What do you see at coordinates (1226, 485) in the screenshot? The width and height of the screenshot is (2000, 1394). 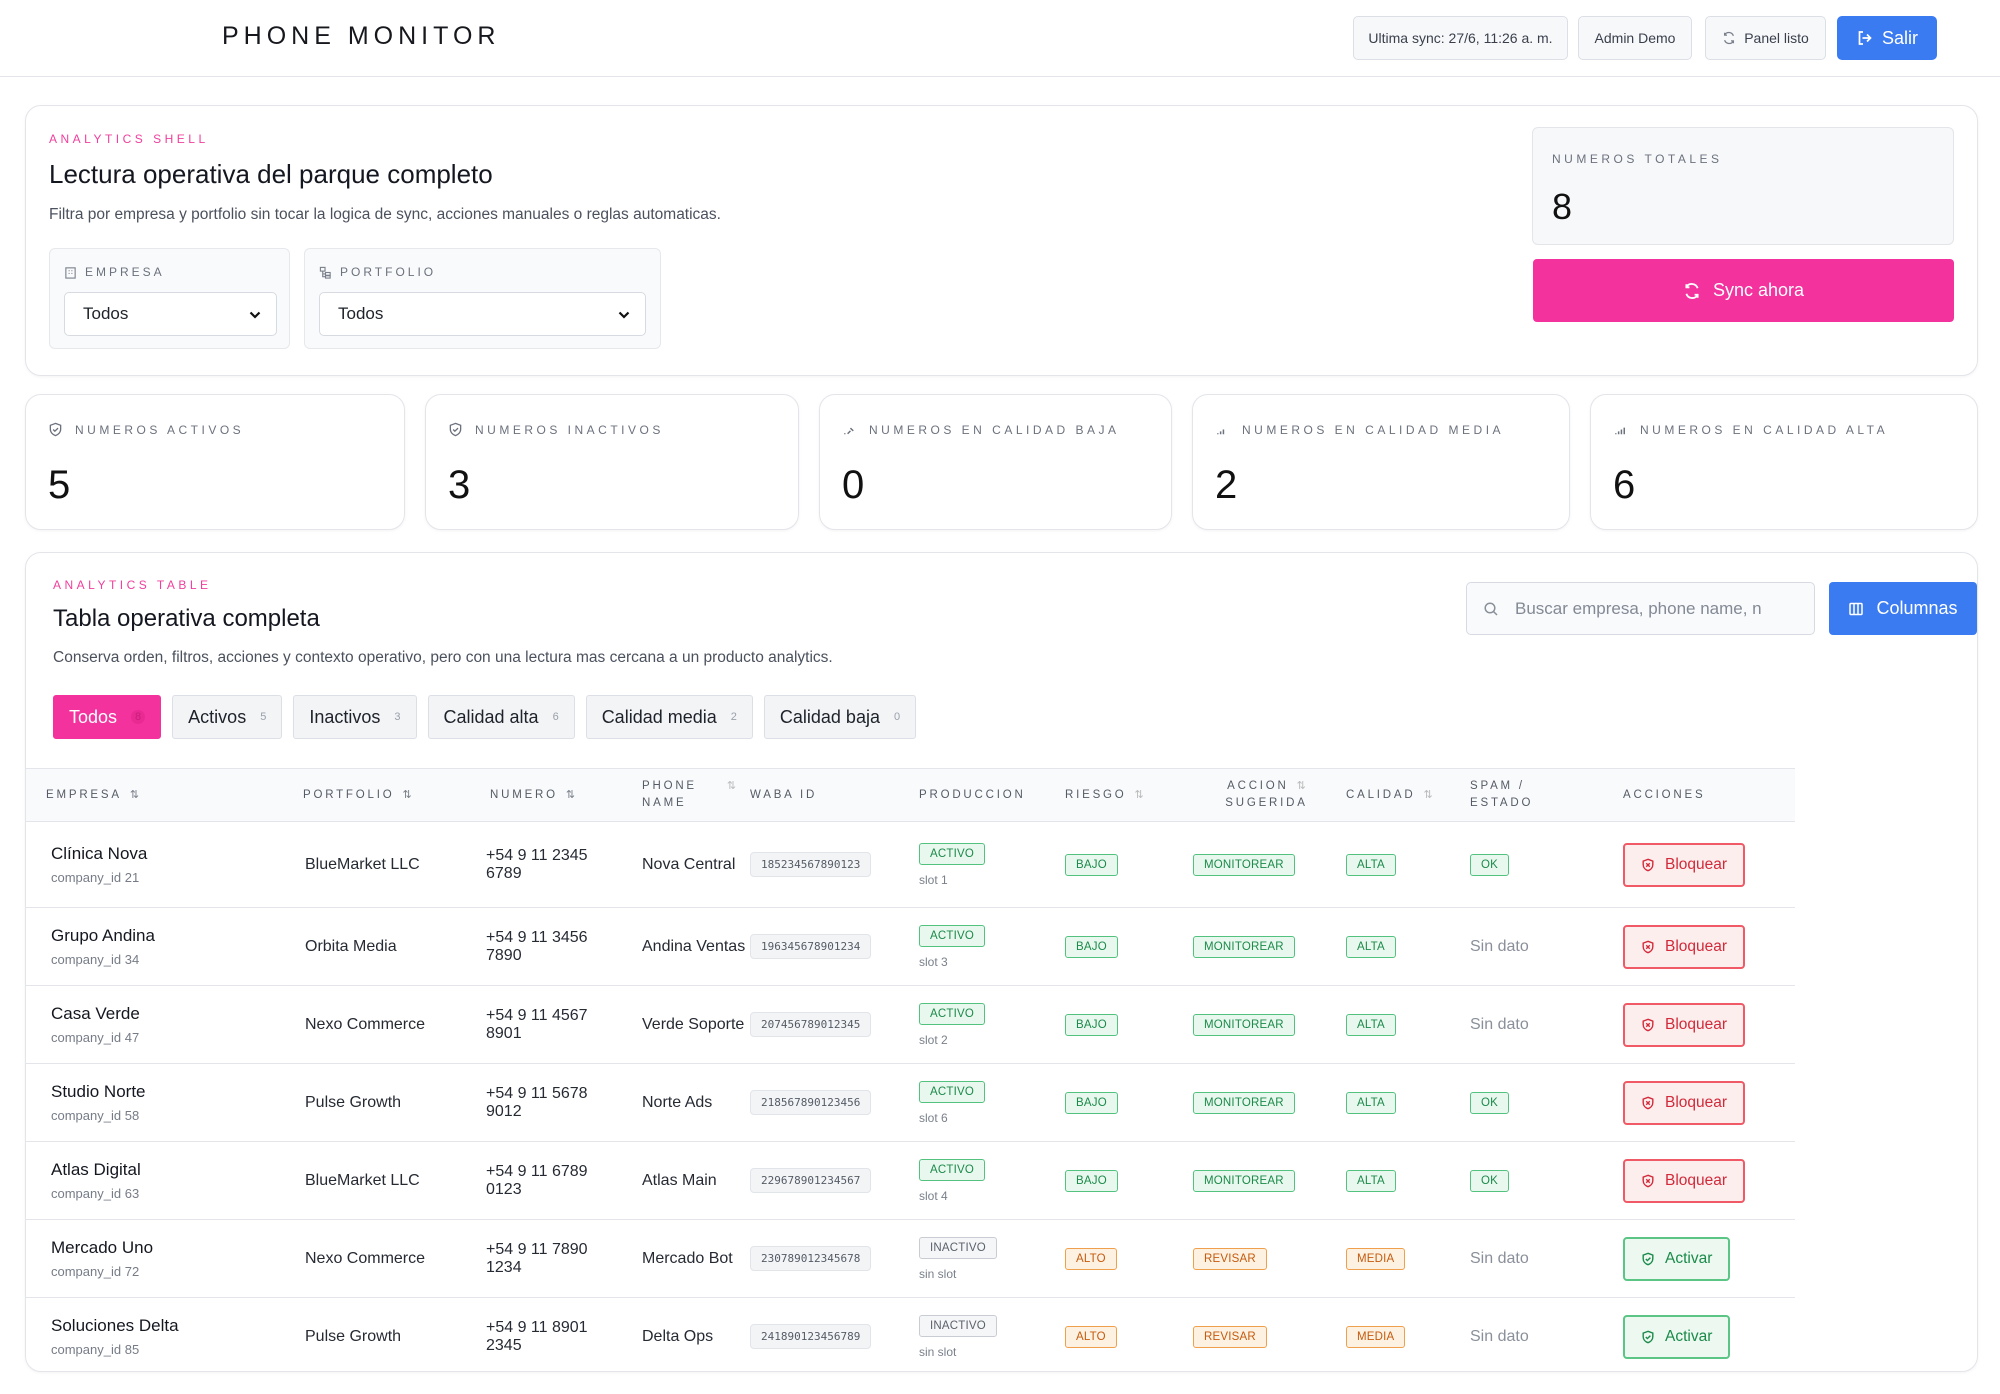 I see `stat-value: 2` at bounding box center [1226, 485].